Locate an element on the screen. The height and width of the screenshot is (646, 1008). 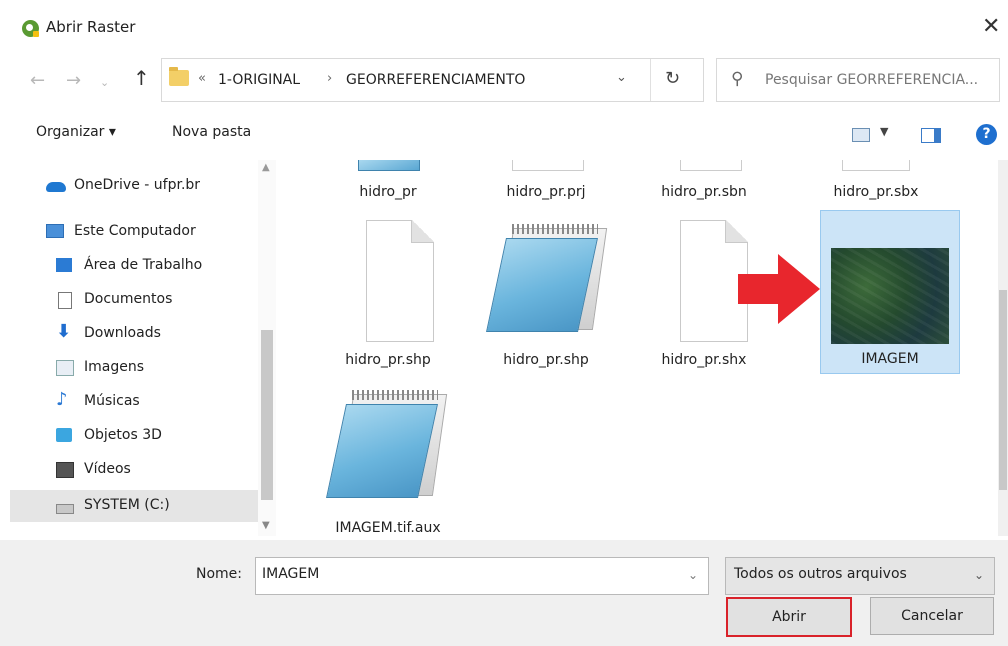
pictures-icon is located at coordinates (65, 368).